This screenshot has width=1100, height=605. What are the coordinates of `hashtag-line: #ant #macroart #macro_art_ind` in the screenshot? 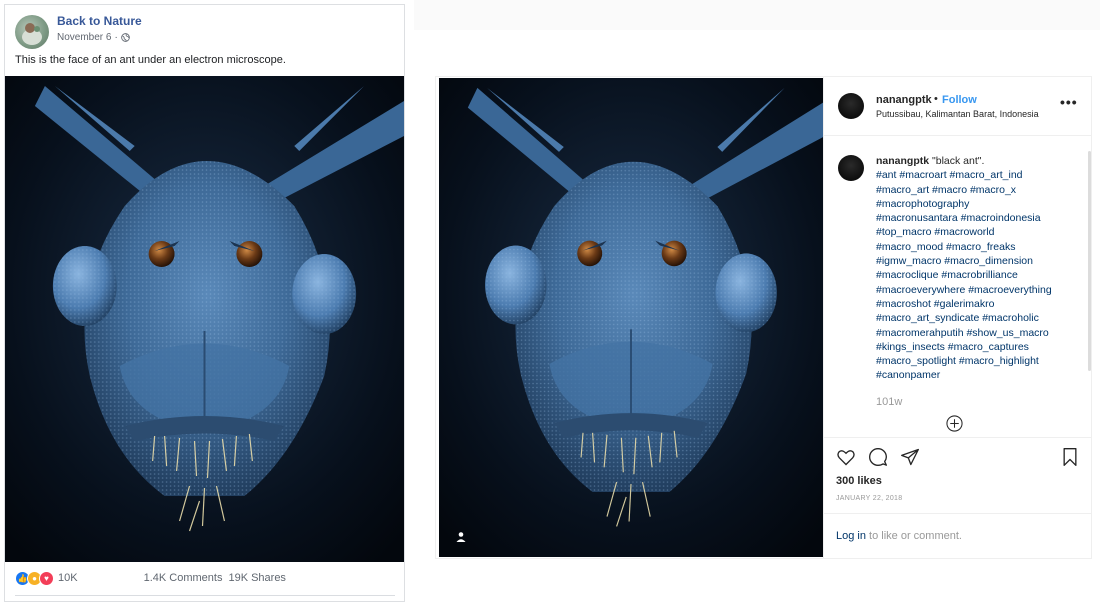 It's located at (979, 175).